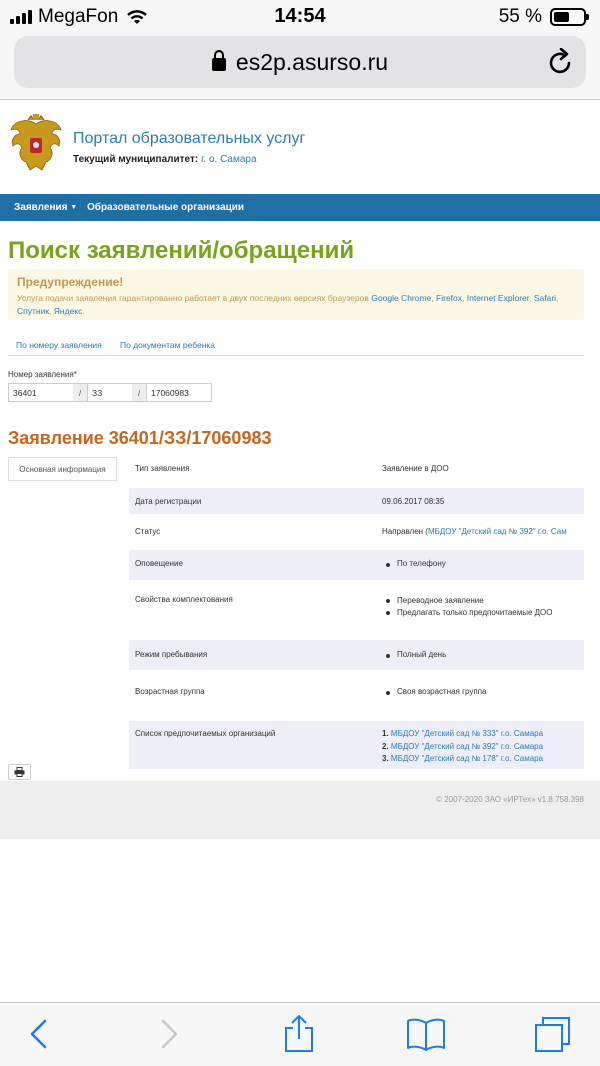 Image resolution: width=600 pixels, height=1066 pixels. I want to click on list-item: 3. МБДОУ "Детский сад № 178" г.о. Самара, so click(462, 759).